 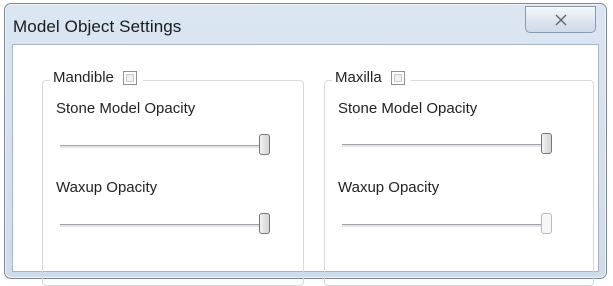 I want to click on mandible-label: Mandible, so click(x=83, y=77).